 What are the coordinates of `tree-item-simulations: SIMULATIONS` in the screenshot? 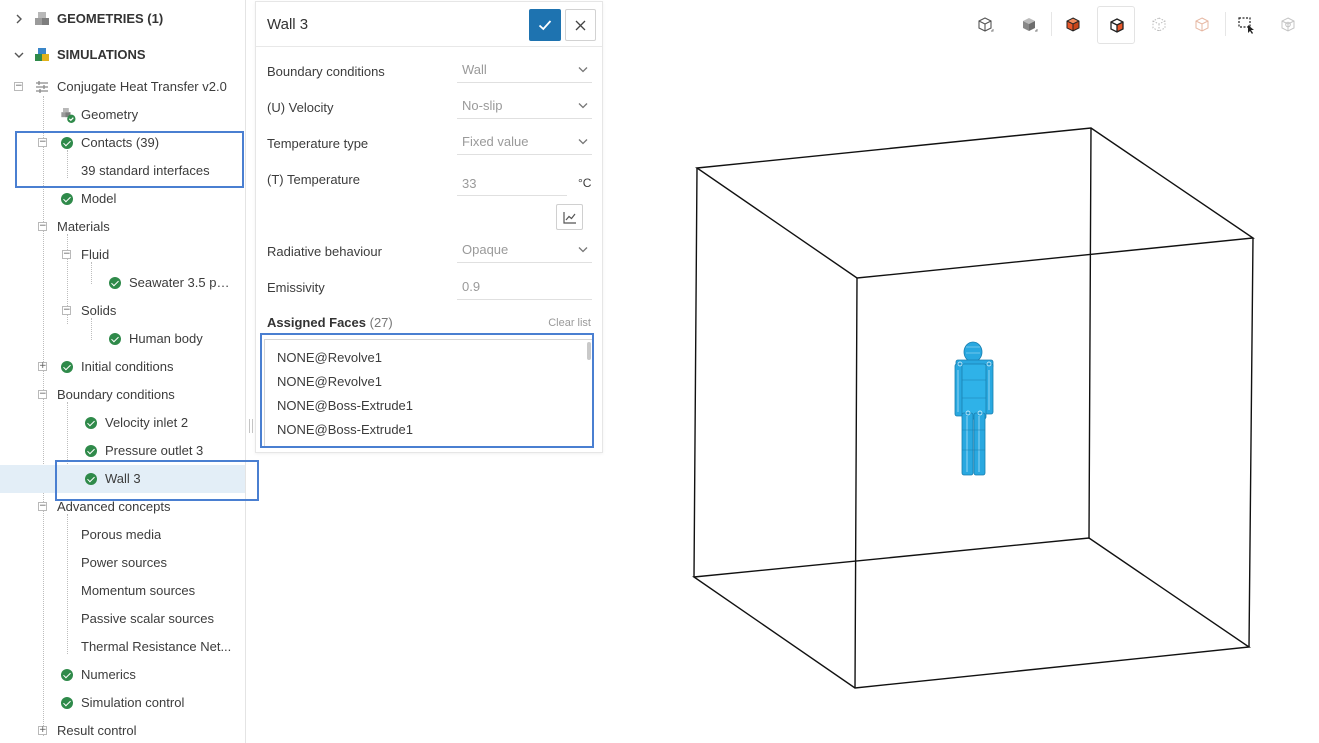 It's located at (122, 55).